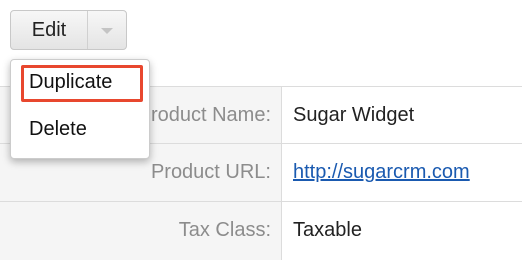 The height and width of the screenshot is (262, 522). Describe the element at coordinates (141, 231) in the screenshot. I see `tax-class-label: Tax Class:` at that location.